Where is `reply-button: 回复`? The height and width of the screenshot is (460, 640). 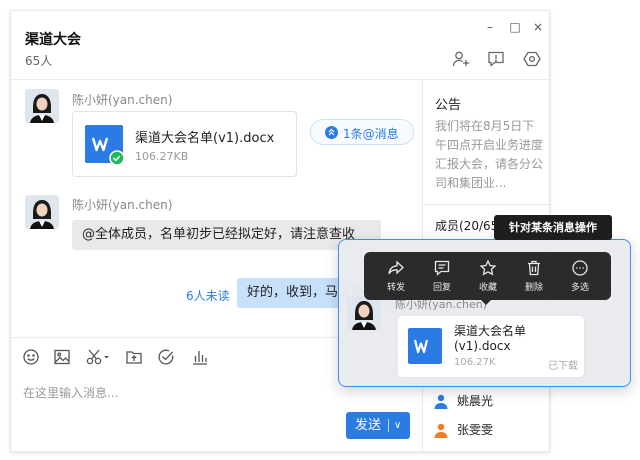
reply-button: 回复 is located at coordinates (442, 277).